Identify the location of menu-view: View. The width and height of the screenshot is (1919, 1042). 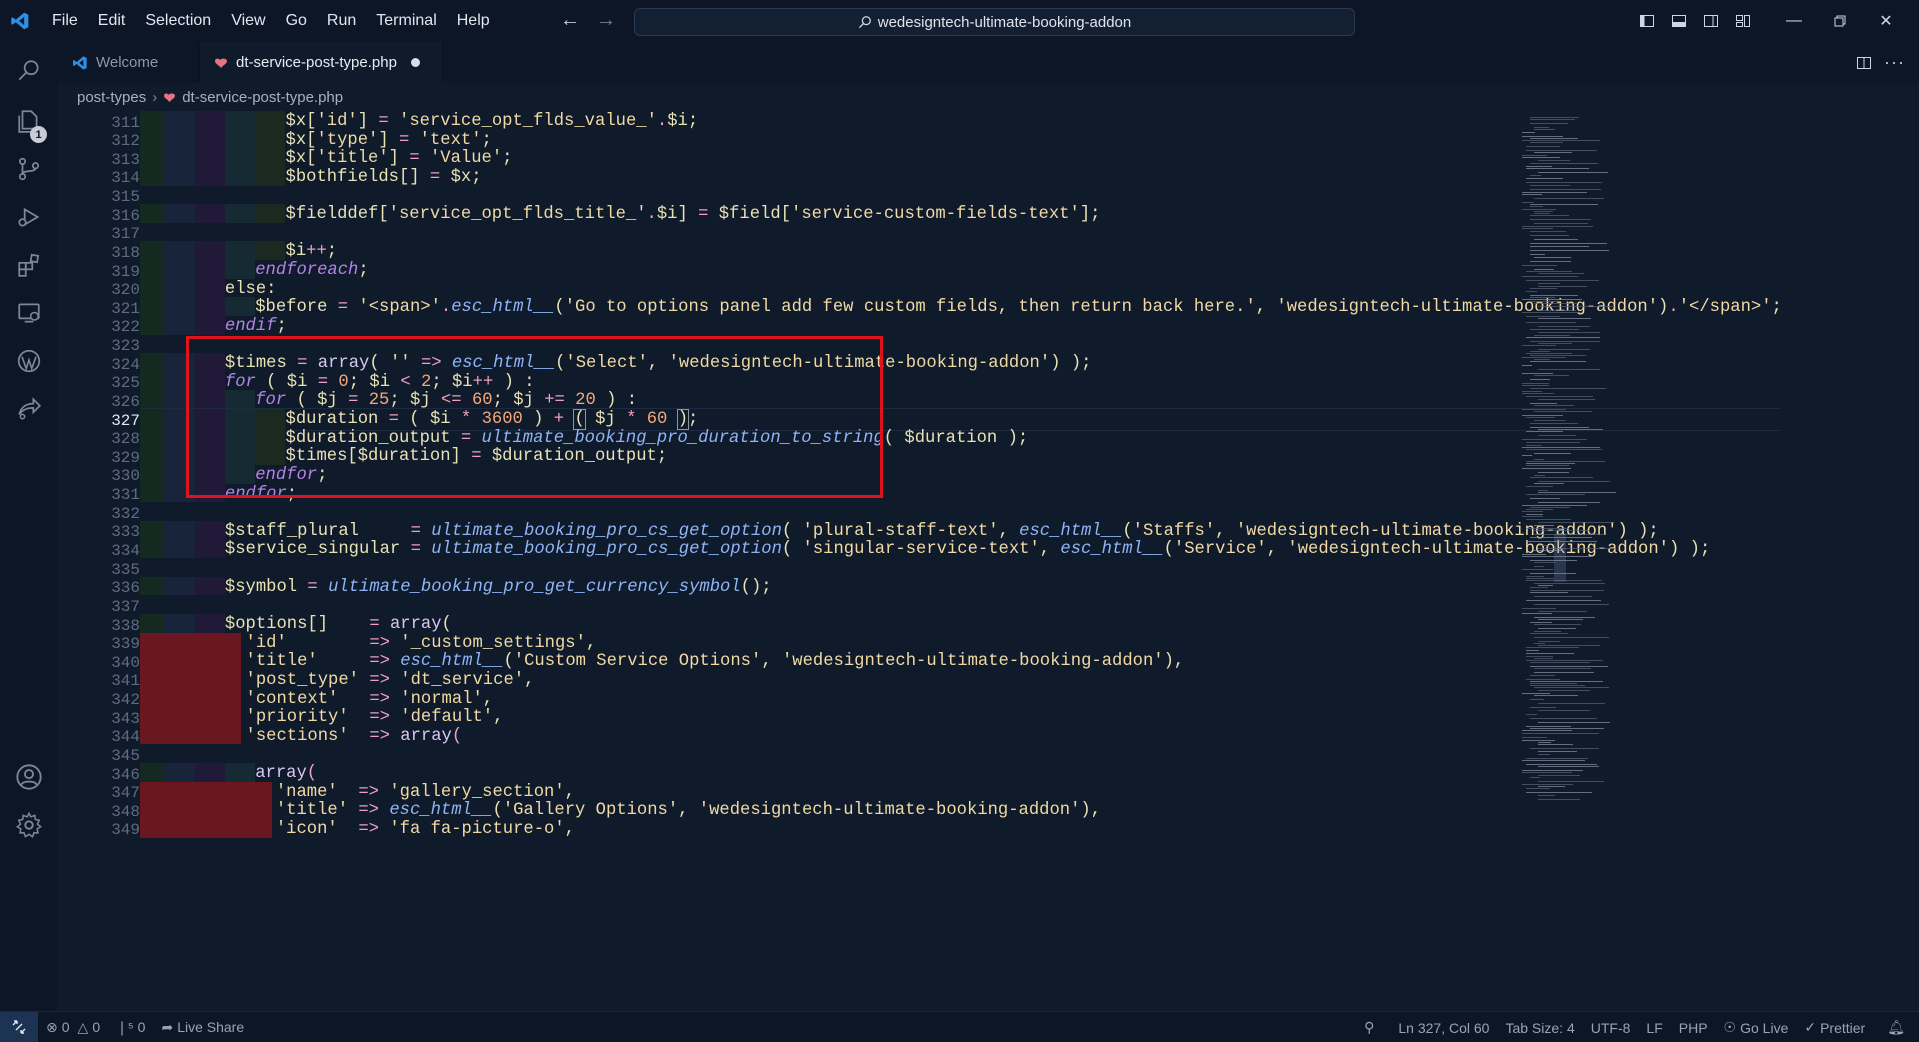
(248, 21).